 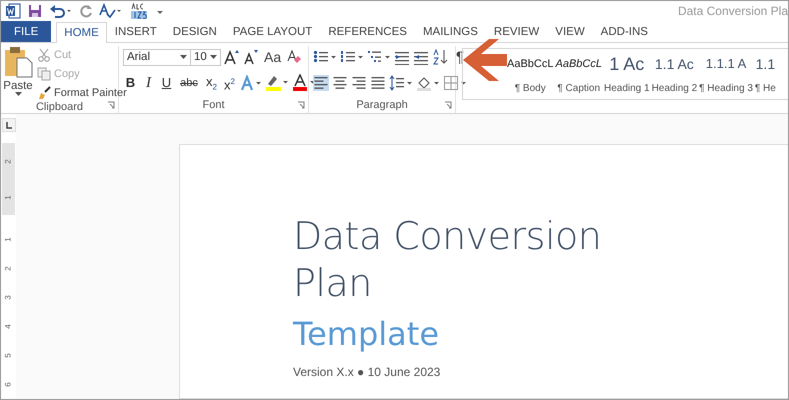 I want to click on ribbon-tab: INSERT, so click(x=135, y=31).